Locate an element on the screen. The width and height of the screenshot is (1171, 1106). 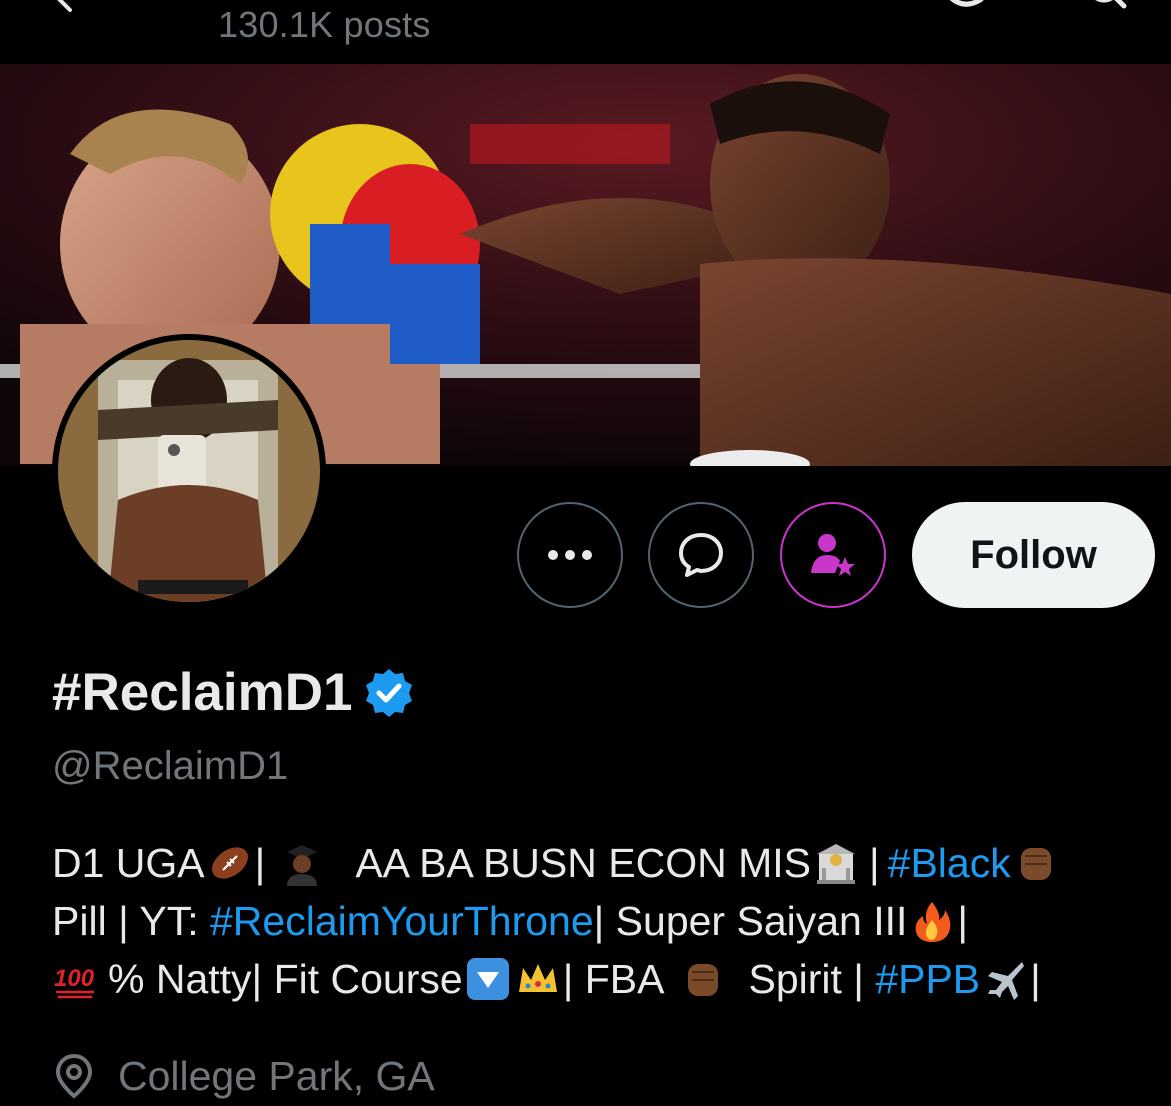
verified-badge-icon is located at coordinates (389, 693).